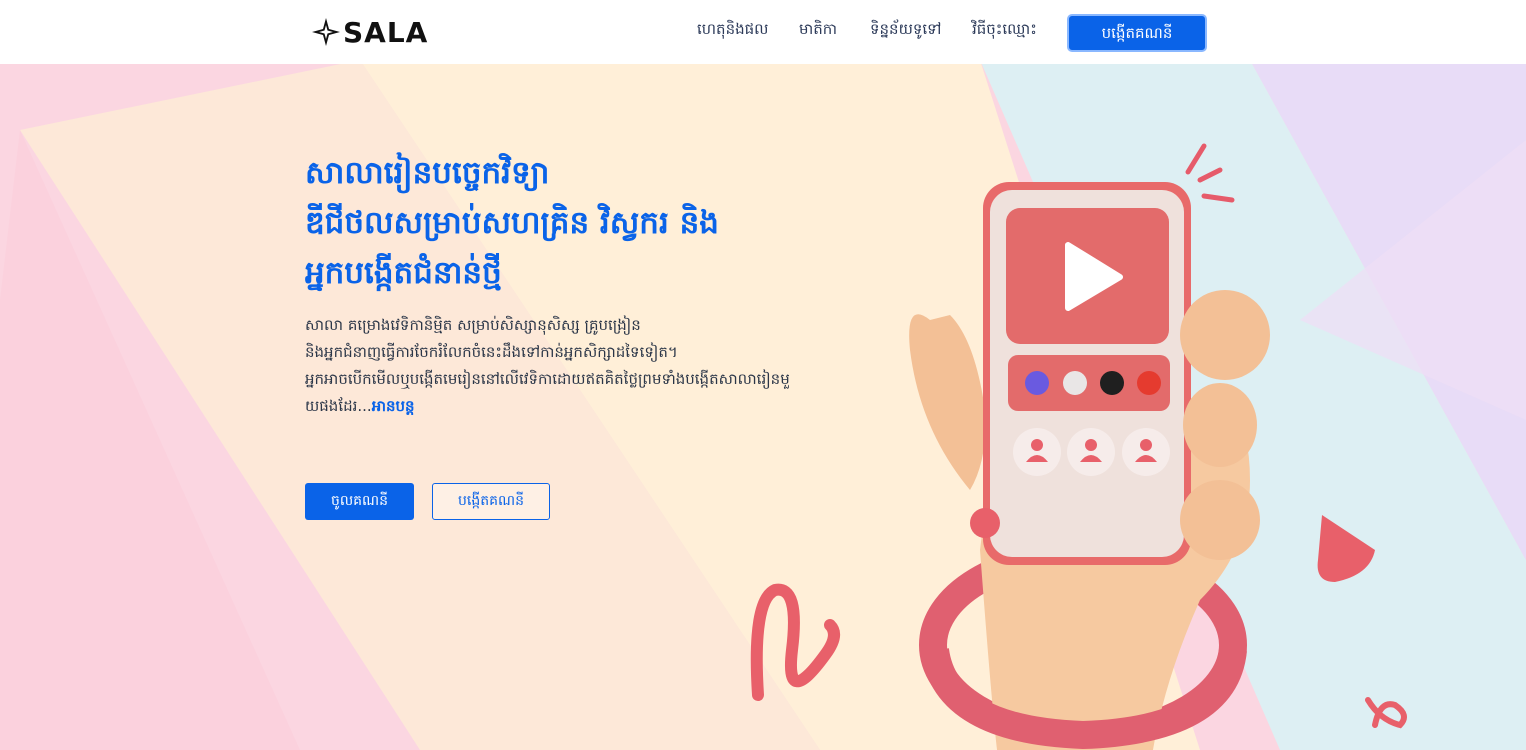 The width and height of the screenshot is (1526, 750). Describe the element at coordinates (1137, 33) in the screenshot. I see `signup-button: បង្កើតគណនី` at that location.